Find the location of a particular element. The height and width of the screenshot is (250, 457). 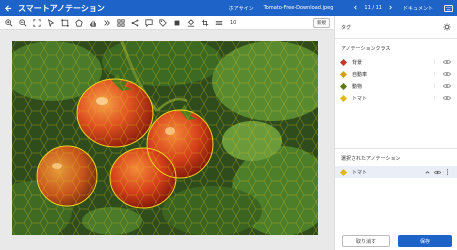

selected-annotation-name: トマト is located at coordinates (360, 172).